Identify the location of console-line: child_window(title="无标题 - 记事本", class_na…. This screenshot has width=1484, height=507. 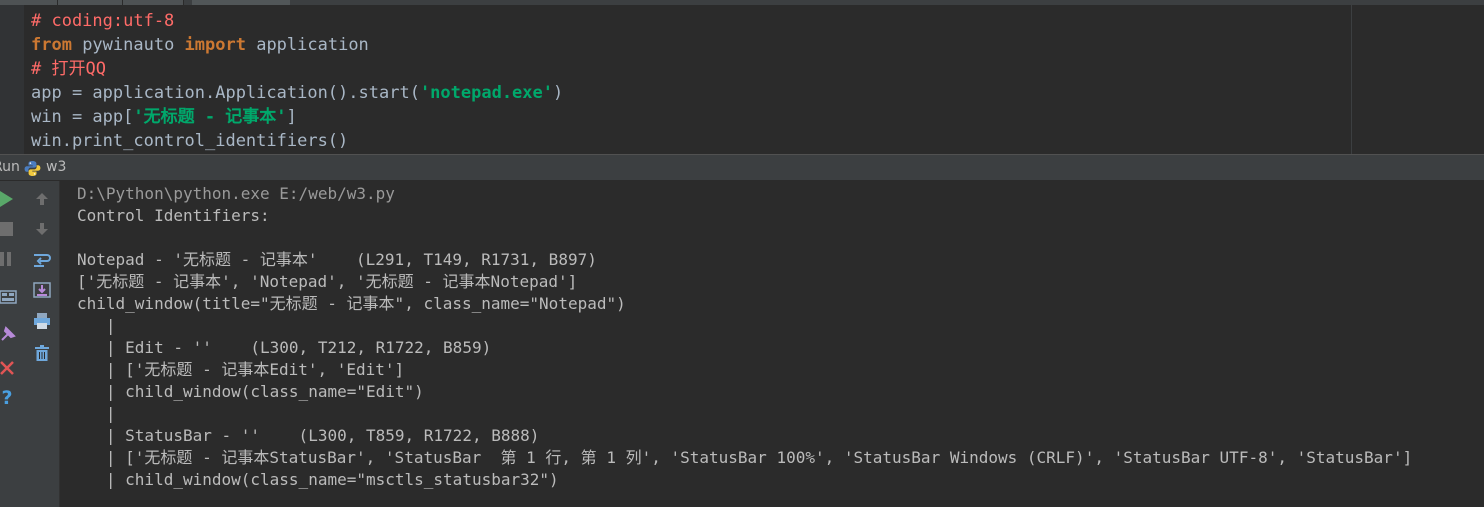
(351, 303).